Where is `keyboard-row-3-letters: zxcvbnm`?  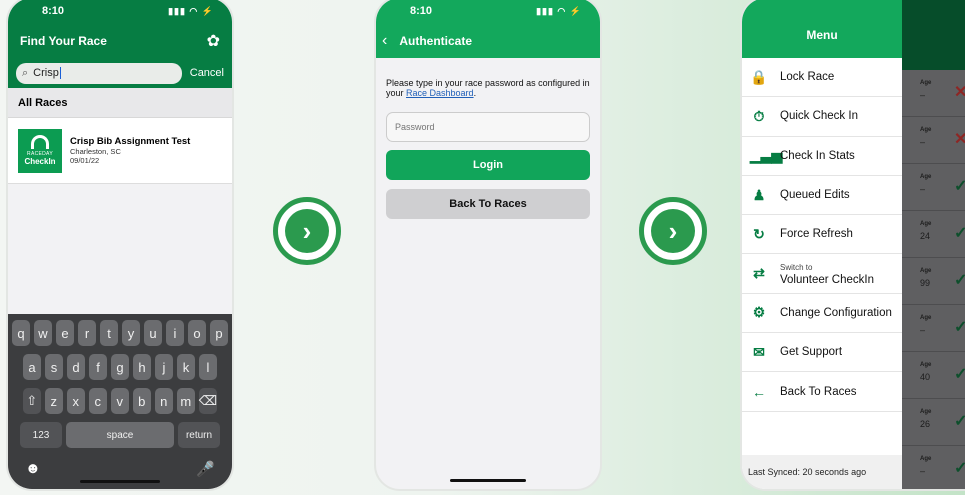
keyboard-row-3-letters: zxcvbnm is located at coordinates (119, 401).